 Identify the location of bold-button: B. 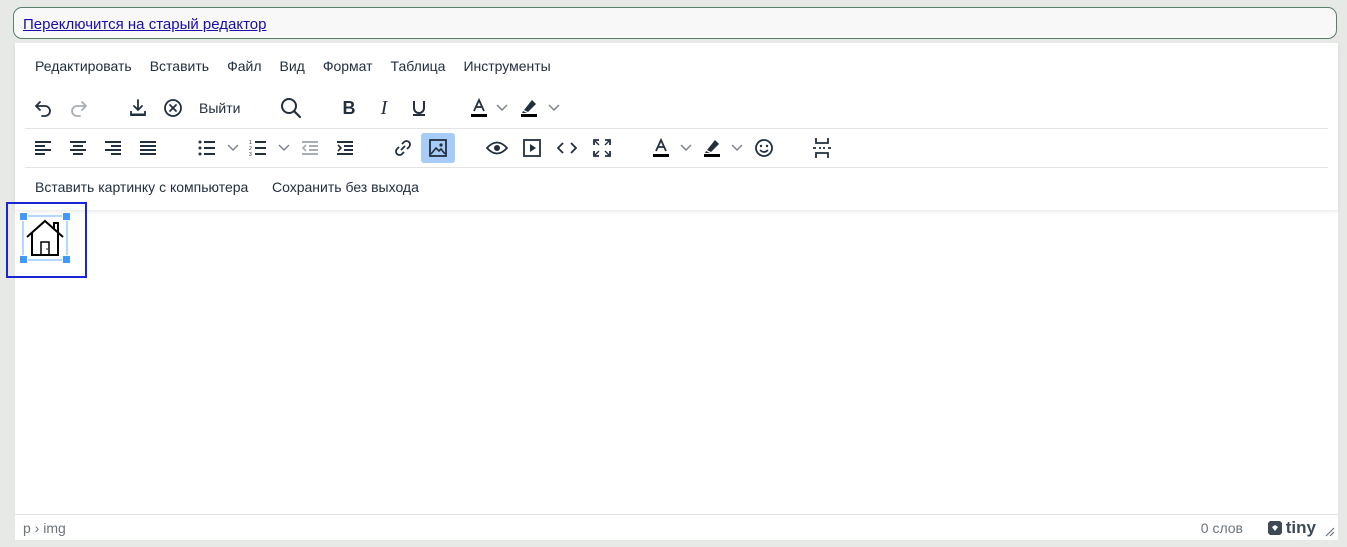
(349, 108).